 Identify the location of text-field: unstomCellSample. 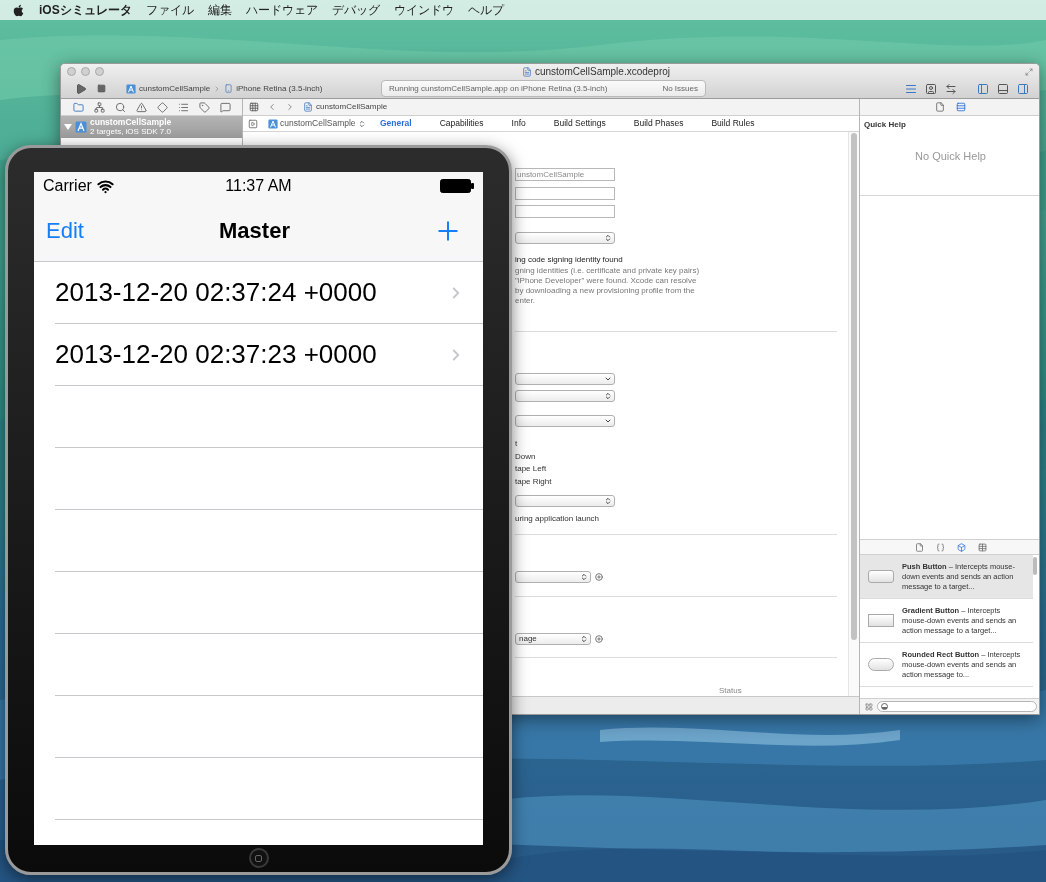
(565, 174).